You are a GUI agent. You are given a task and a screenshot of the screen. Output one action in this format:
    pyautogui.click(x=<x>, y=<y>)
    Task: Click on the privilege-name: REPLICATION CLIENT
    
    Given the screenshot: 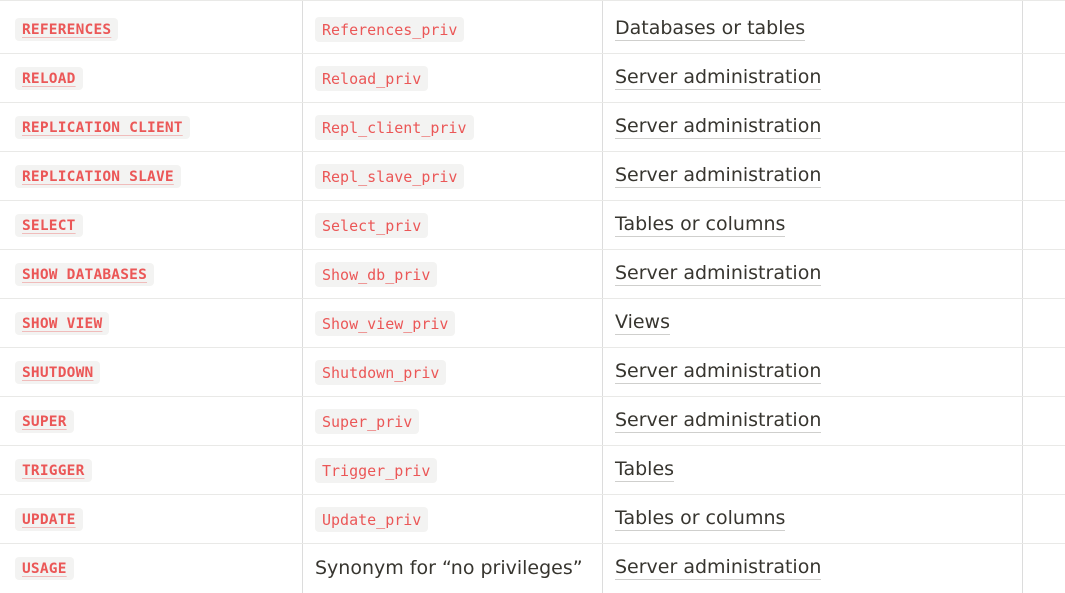 What is the action you would take?
    pyautogui.click(x=102, y=127)
    